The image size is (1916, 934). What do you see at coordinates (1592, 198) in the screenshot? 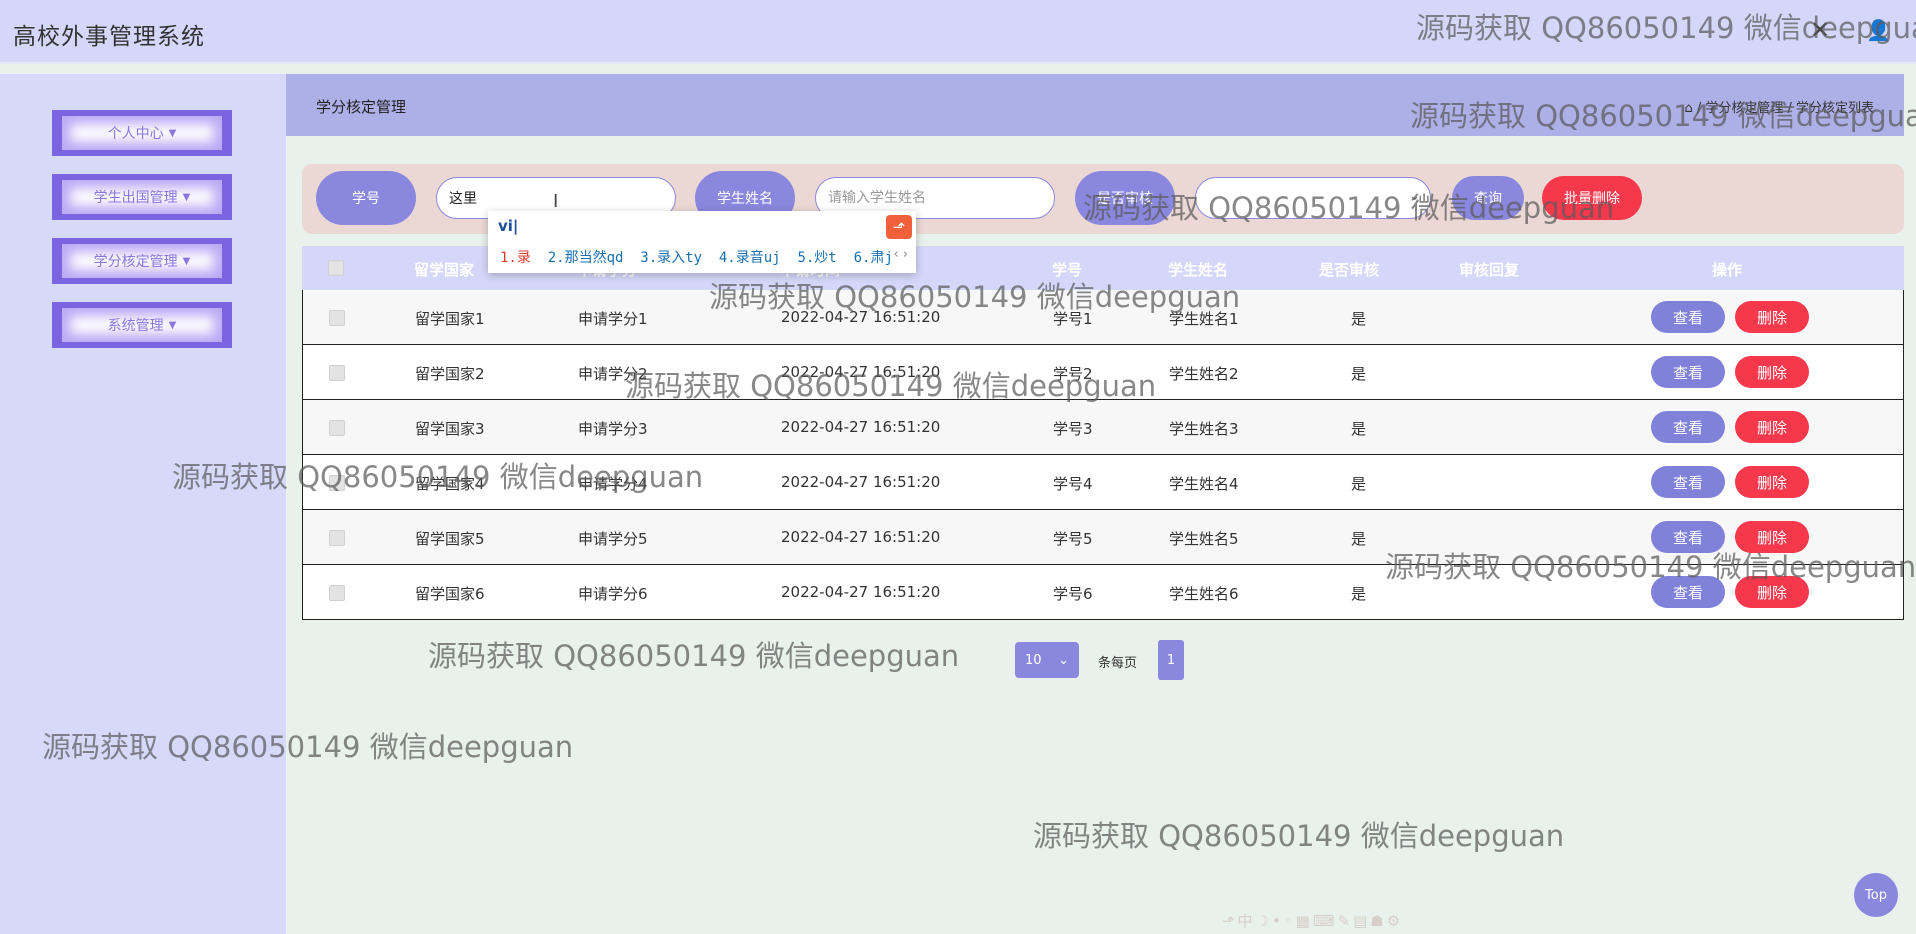
I see `batch-delete-button: 批量删除` at bounding box center [1592, 198].